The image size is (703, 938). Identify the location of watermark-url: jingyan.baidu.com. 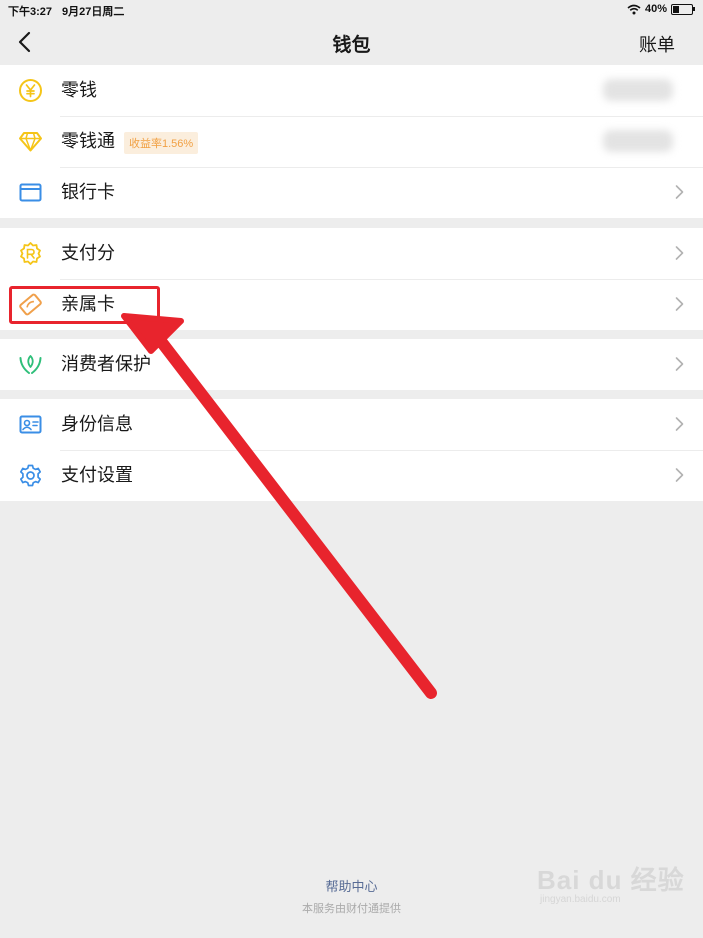
(580, 899).